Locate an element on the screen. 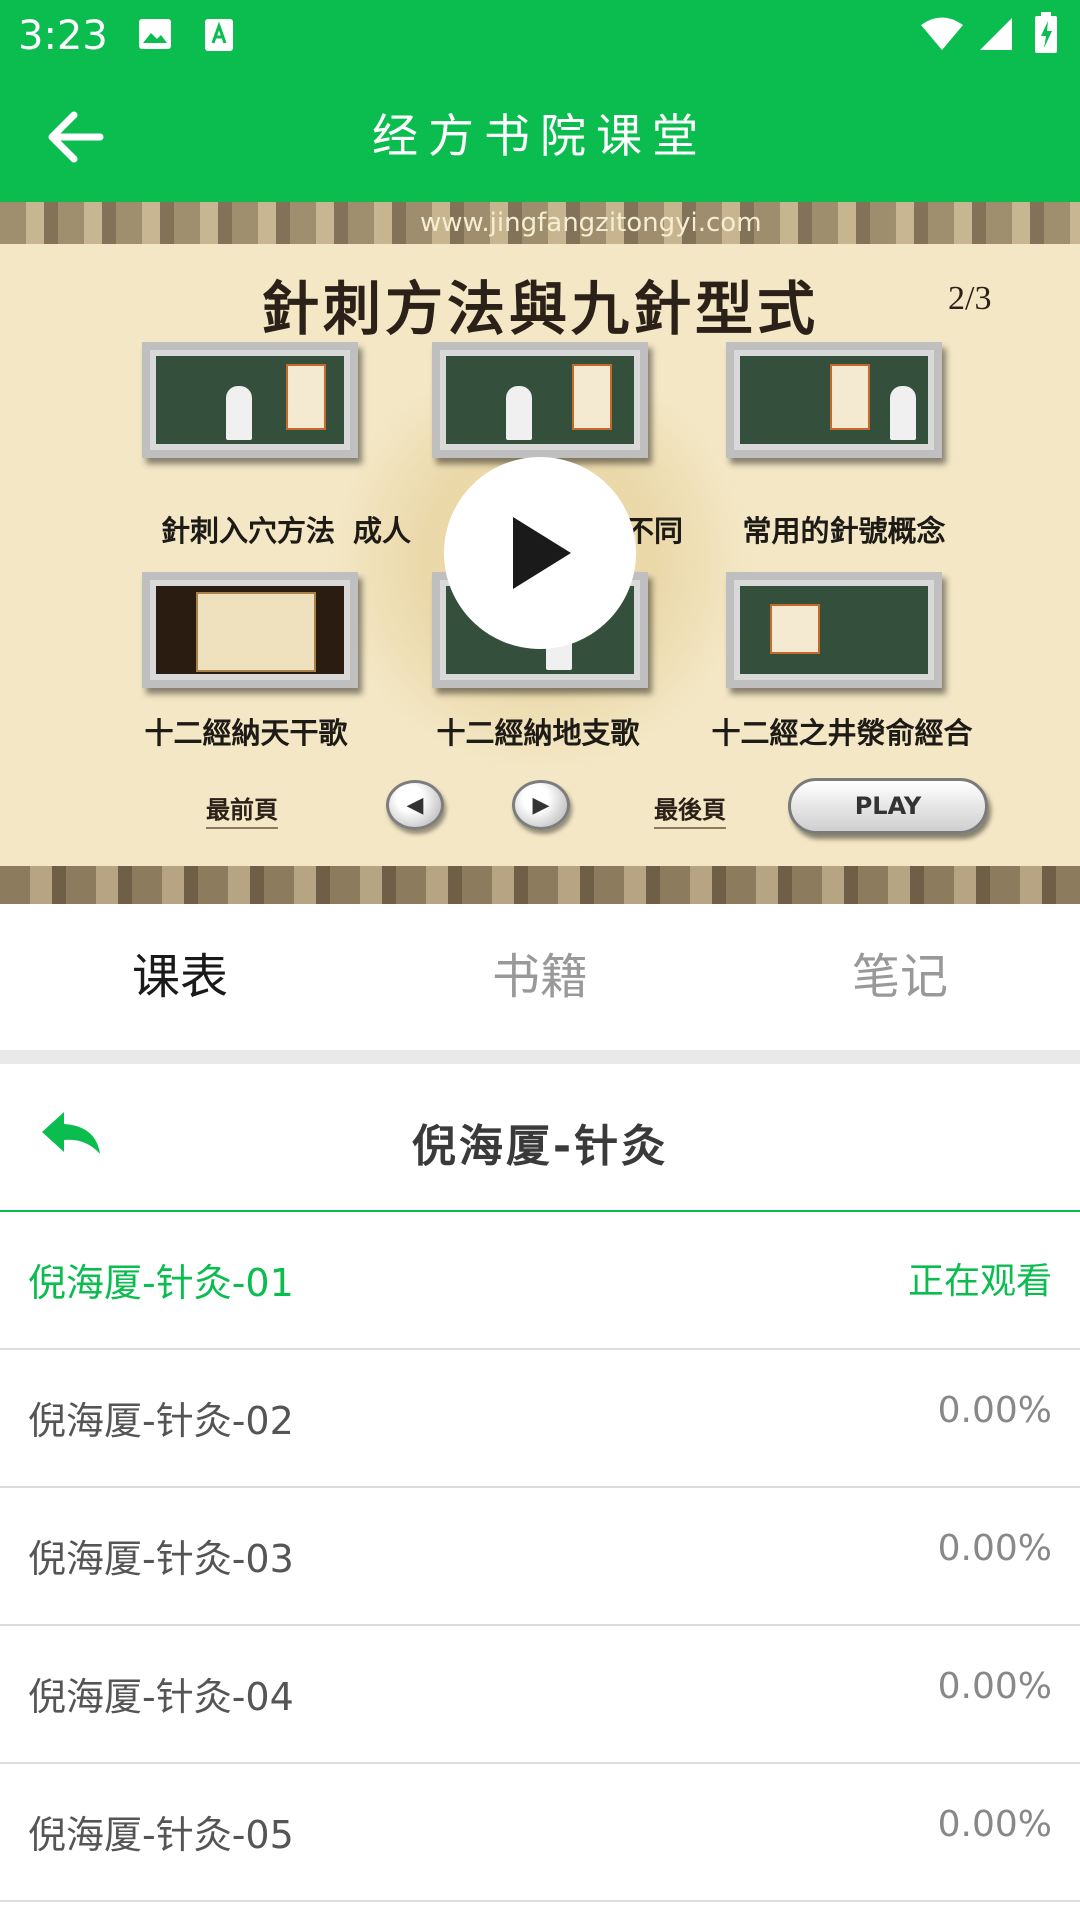 The height and width of the screenshot is (1920, 1080). thumbnail-label: 十二經之井滎俞經合 is located at coordinates (842, 733).